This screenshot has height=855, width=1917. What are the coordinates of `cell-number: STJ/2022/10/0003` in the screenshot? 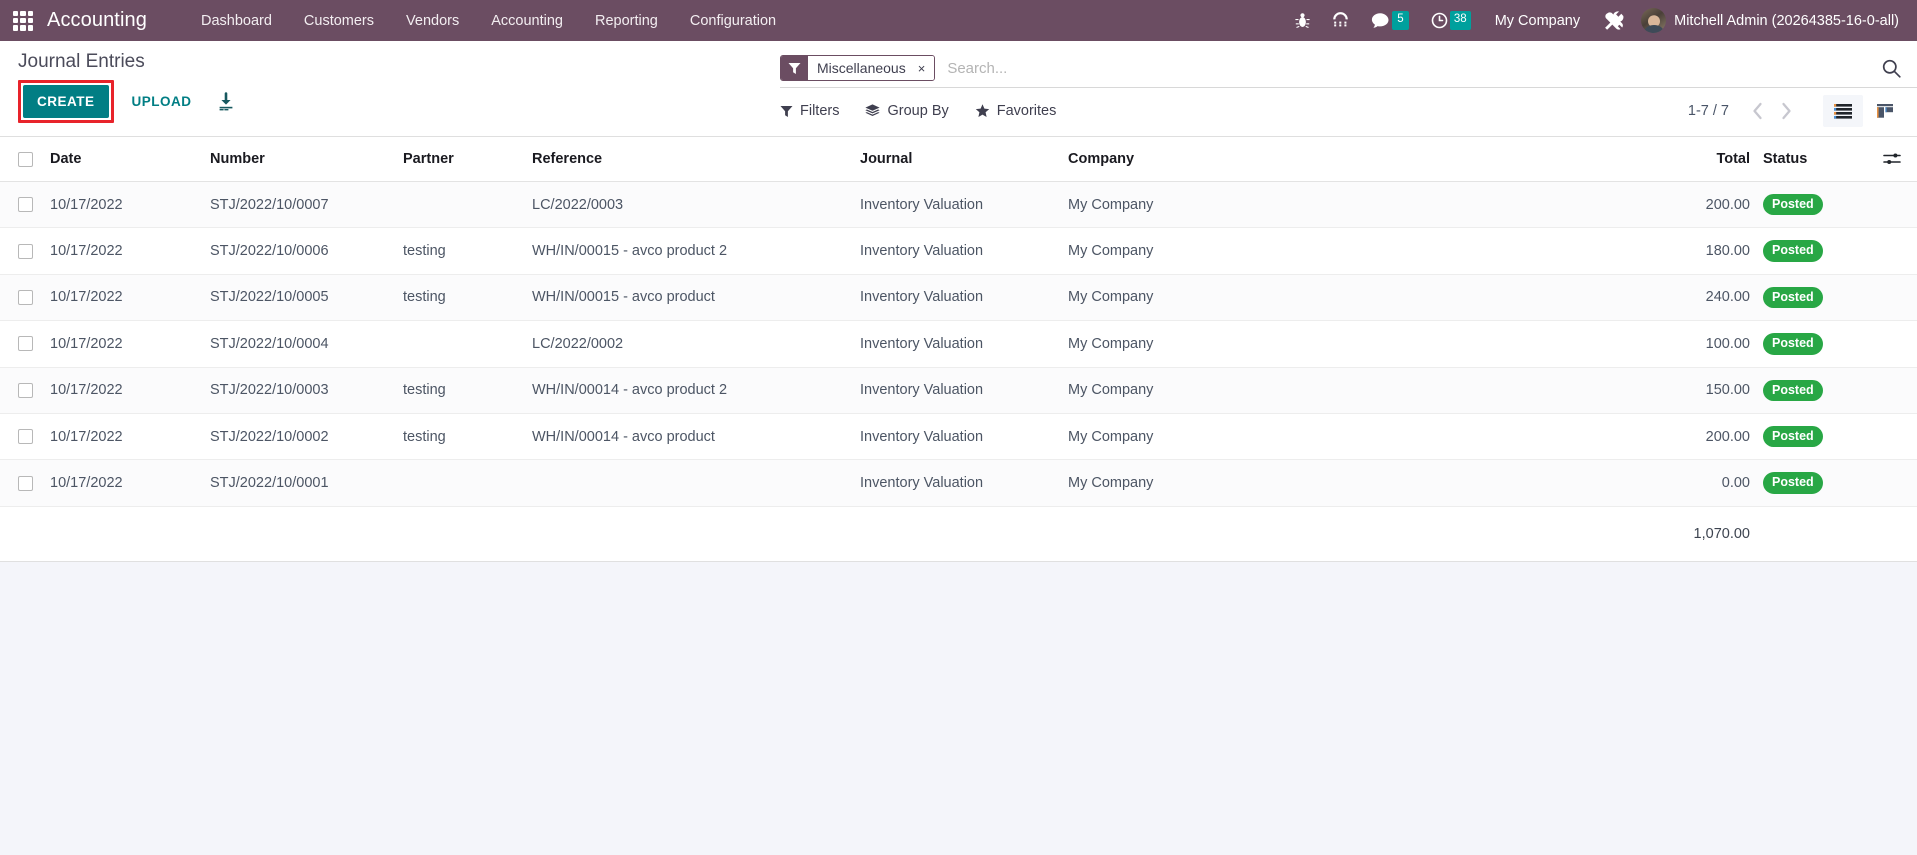 It's located at (306, 390).